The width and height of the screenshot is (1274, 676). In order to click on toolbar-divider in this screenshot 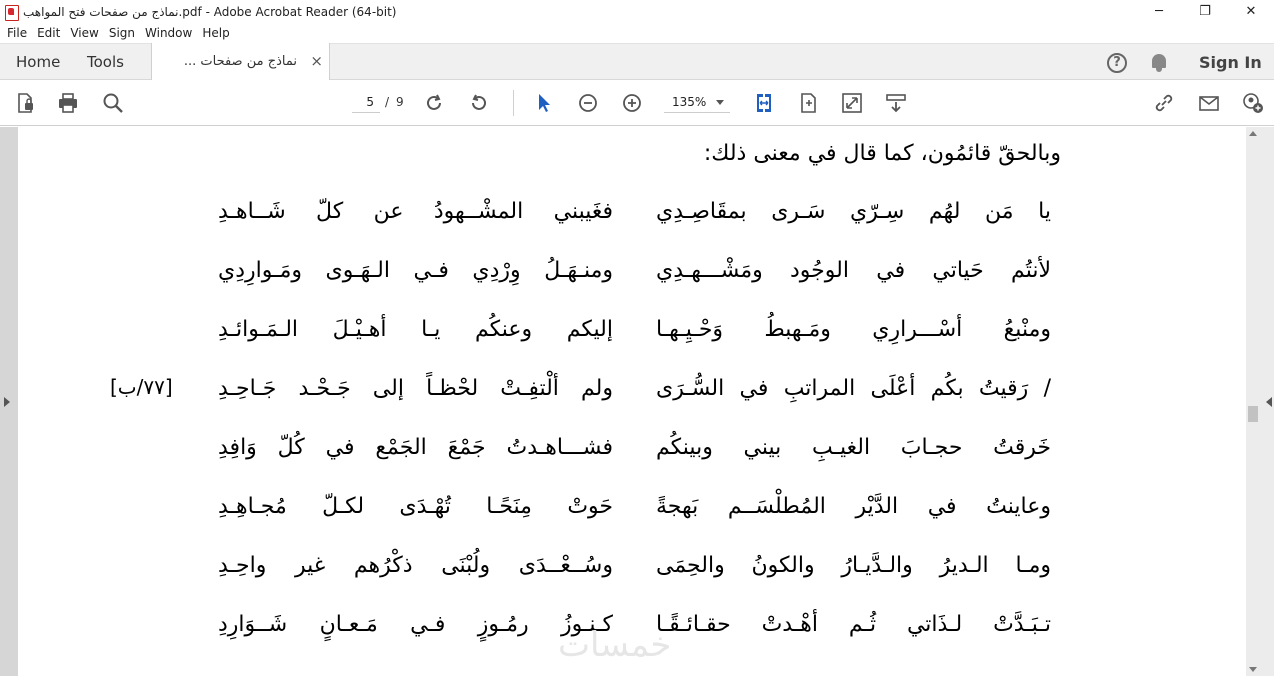, I will do `click(513, 103)`.